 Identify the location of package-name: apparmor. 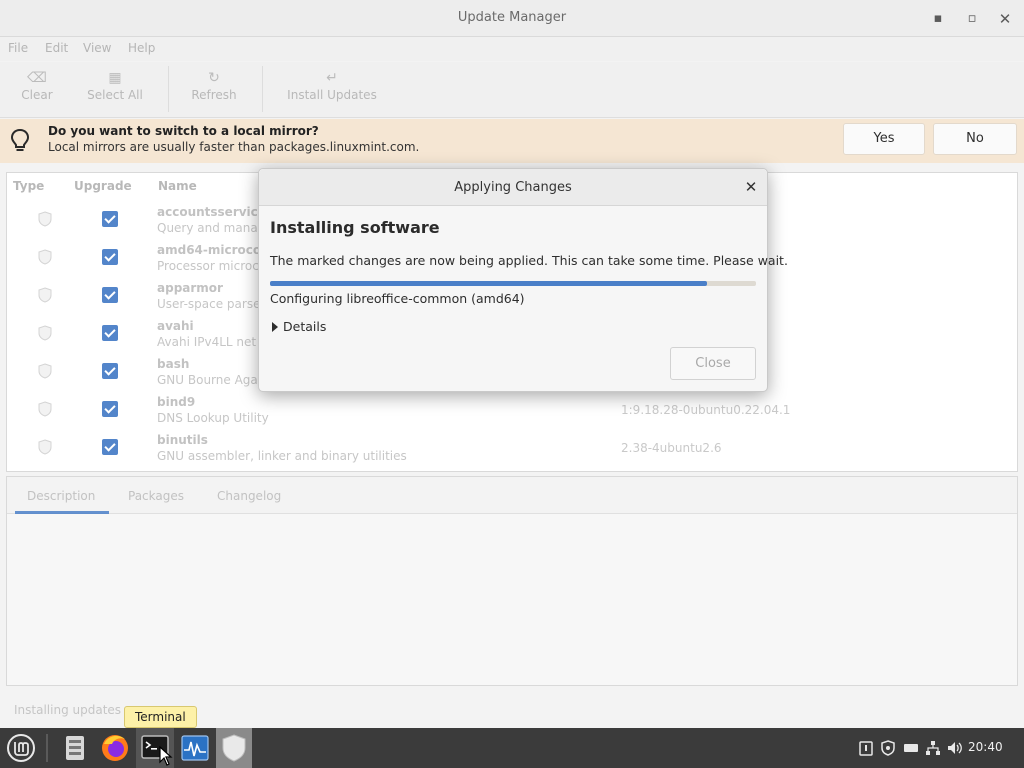
(190, 288).